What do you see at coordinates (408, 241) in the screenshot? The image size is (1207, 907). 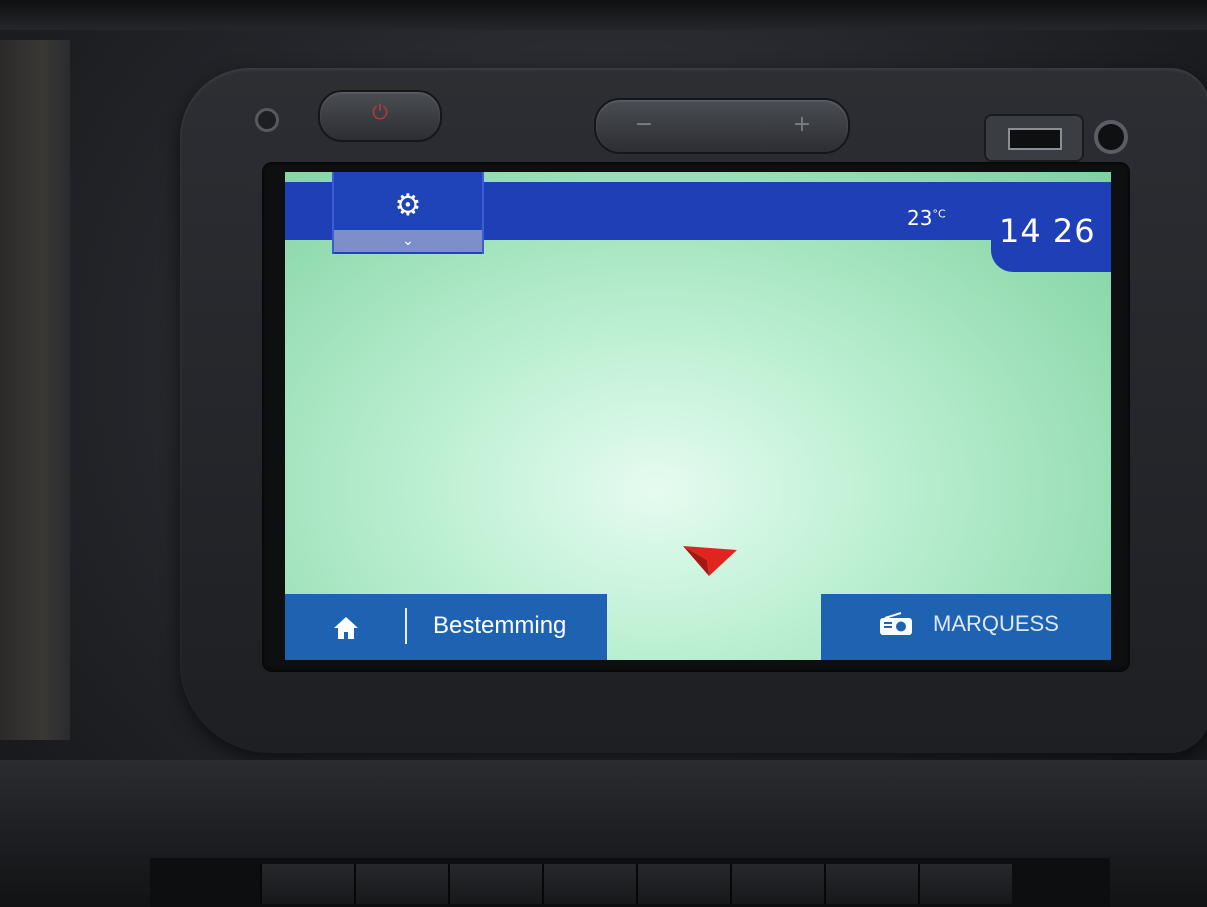 I see `chevron-down-icon: ⌄` at bounding box center [408, 241].